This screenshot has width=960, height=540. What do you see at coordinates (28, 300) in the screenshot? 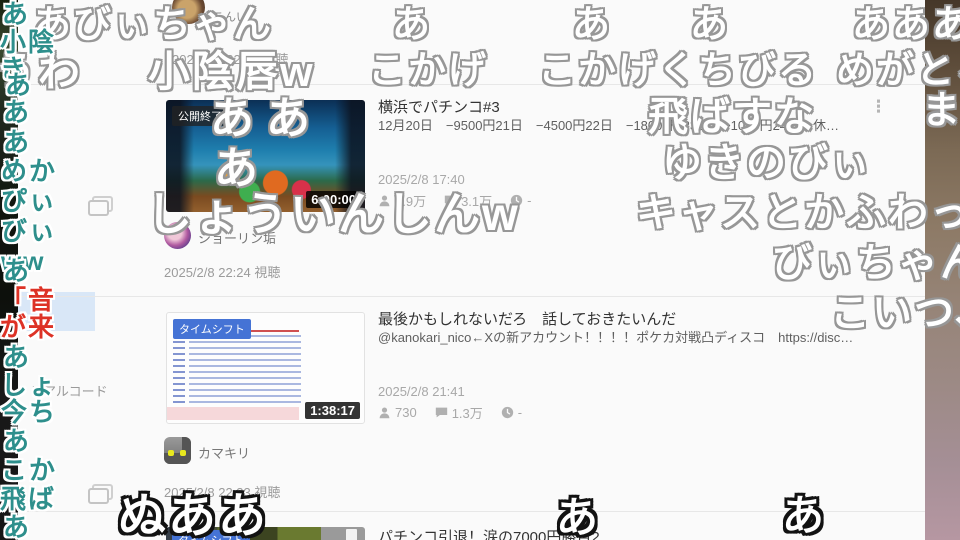
I see `danmaku-comment: 「音` at bounding box center [28, 300].